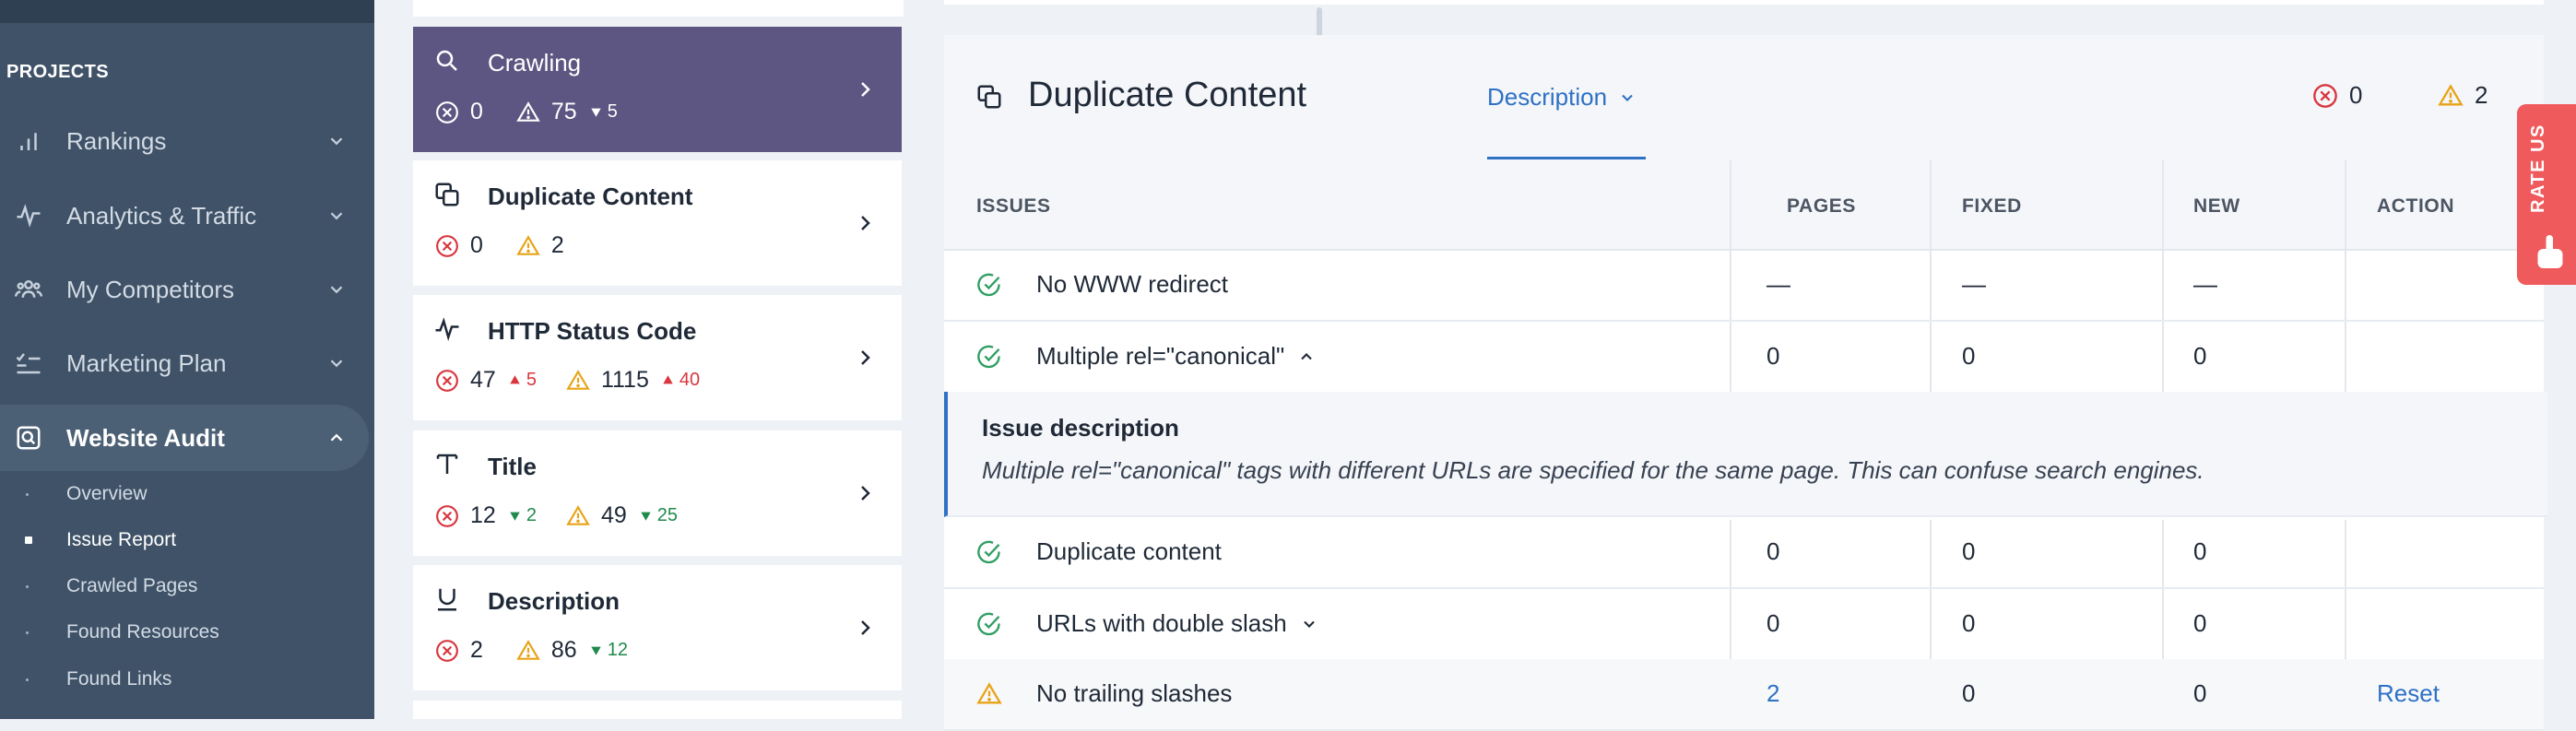 This screenshot has width=2576, height=731. What do you see at coordinates (29, 216) in the screenshot?
I see `pulse-icon` at bounding box center [29, 216].